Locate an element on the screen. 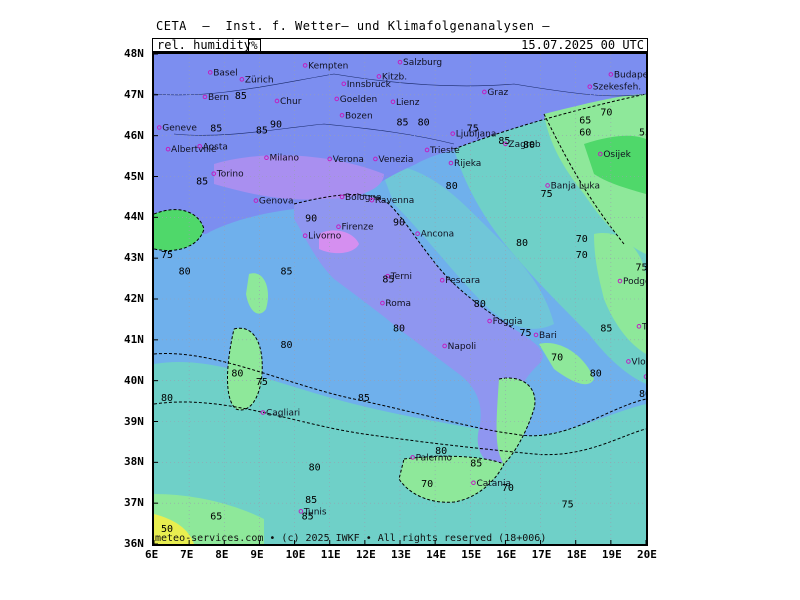 The width and height of the screenshot is (800, 600). city-label: Aosta is located at coordinates (215, 147).